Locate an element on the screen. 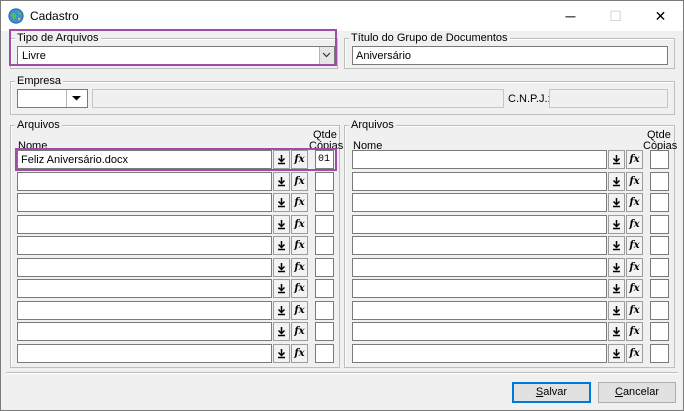 Image resolution: width=684 pixels, height=411 pixels. salvar-button: Salvar is located at coordinates (551, 392).